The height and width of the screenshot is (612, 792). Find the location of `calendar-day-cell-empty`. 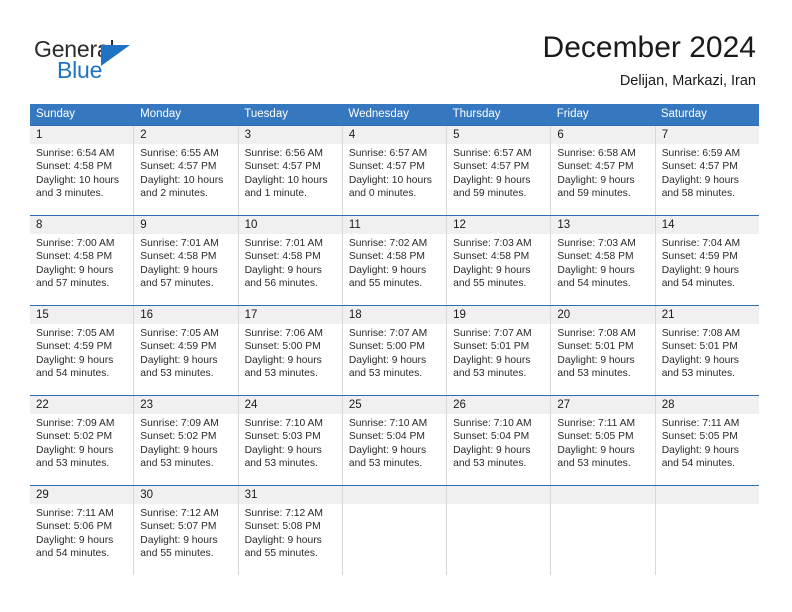

calendar-day-cell-empty is located at coordinates (602, 530).